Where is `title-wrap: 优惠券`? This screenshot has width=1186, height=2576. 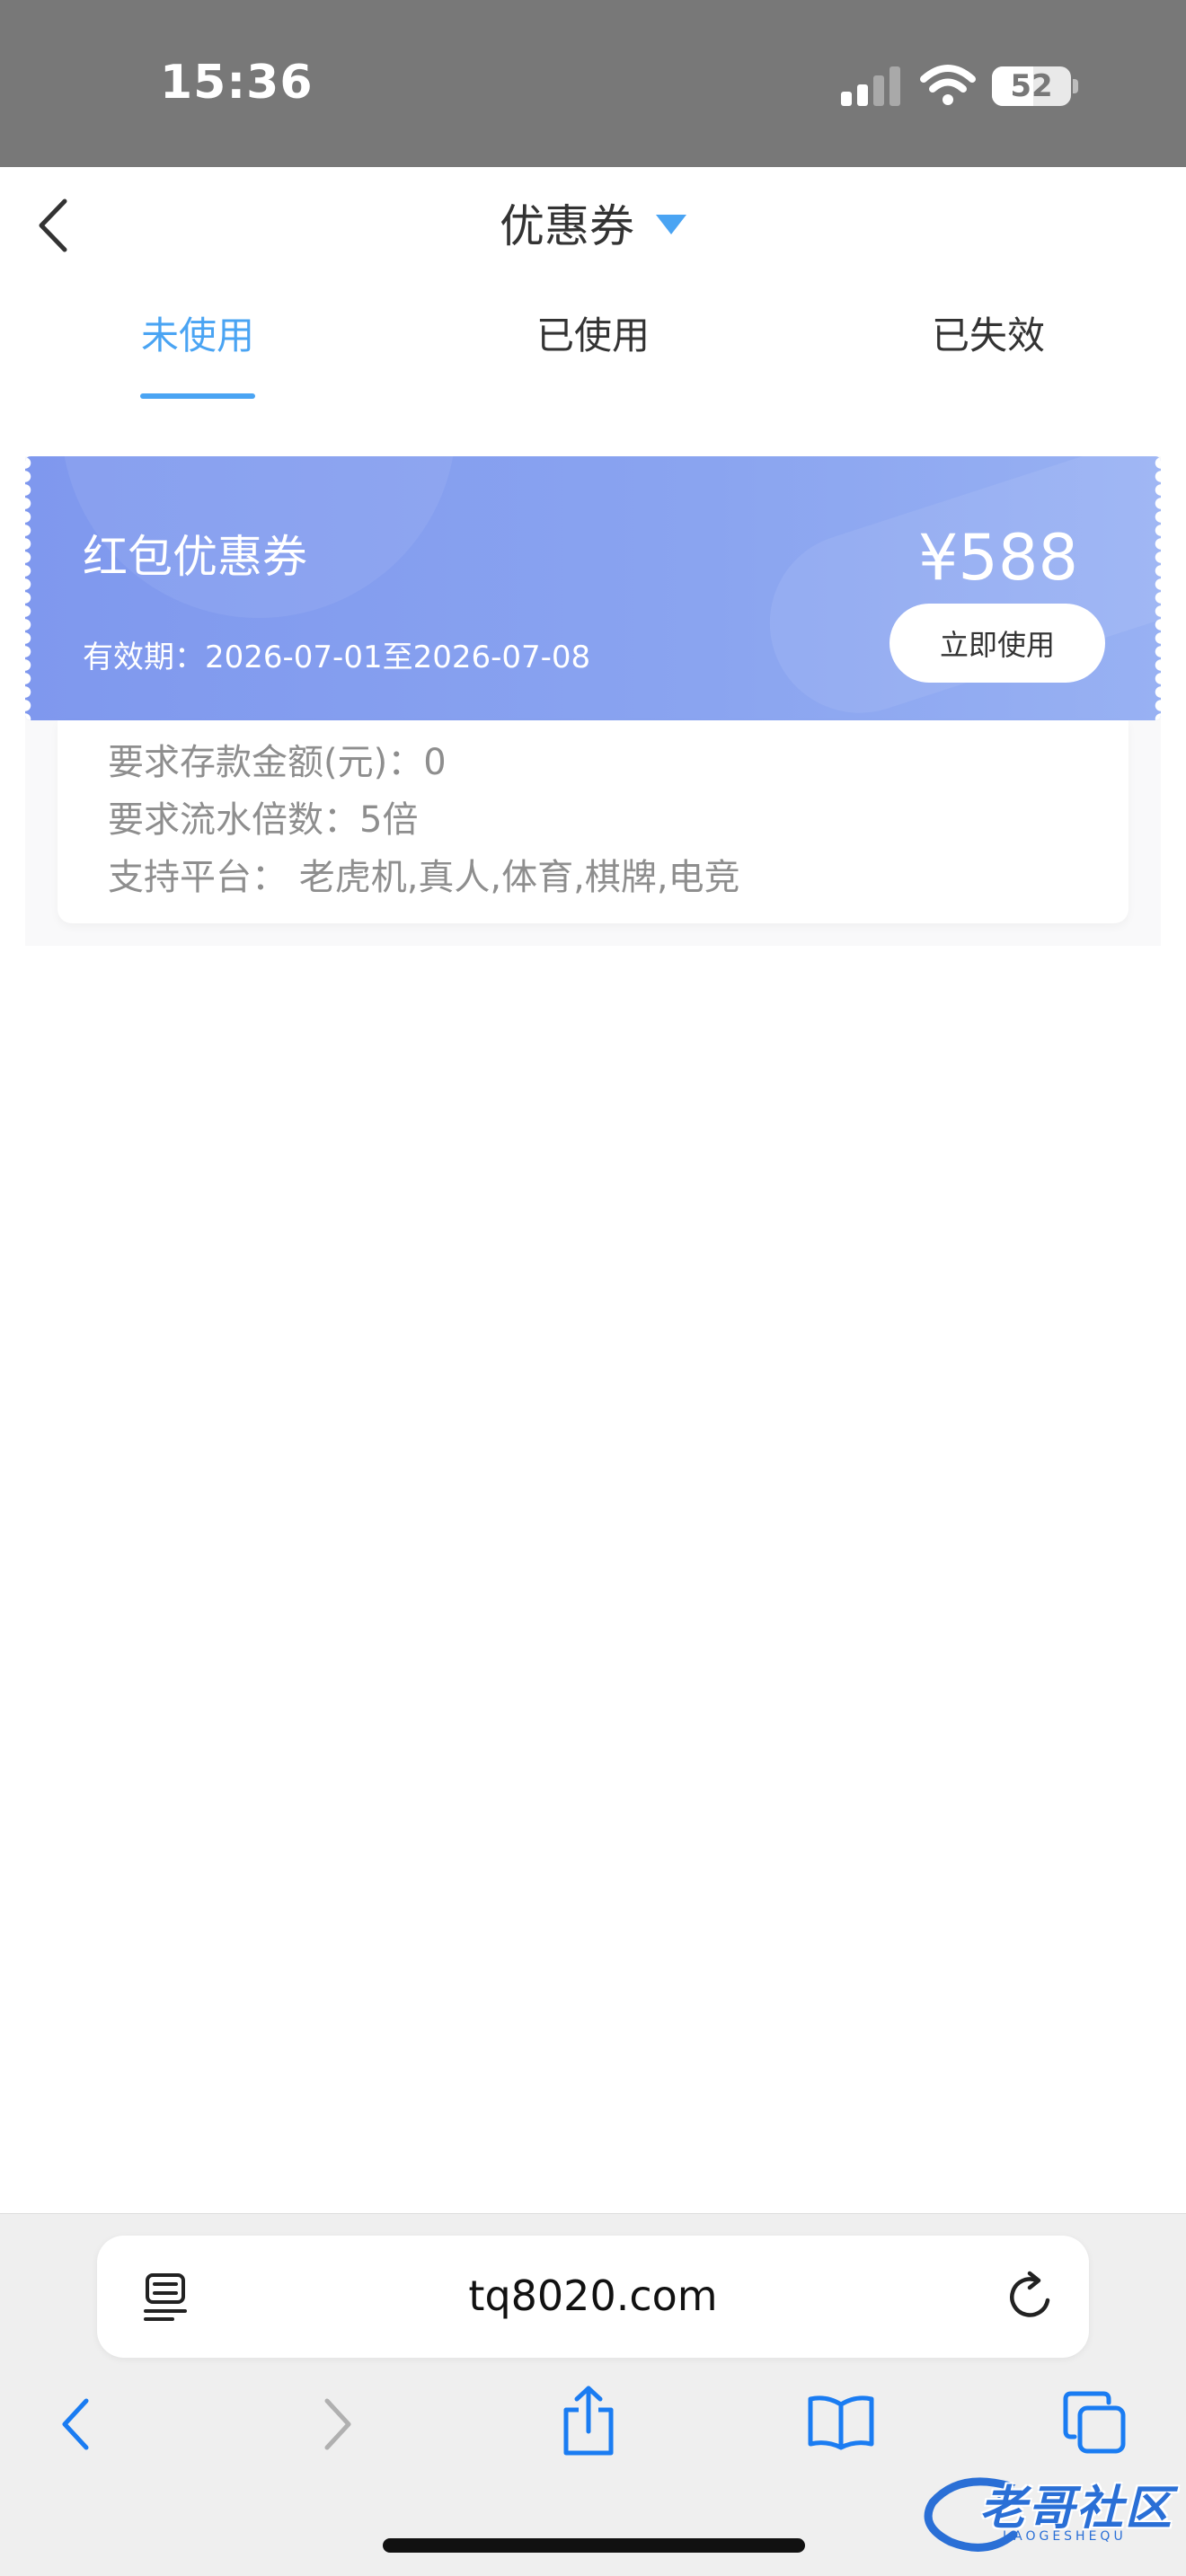
title-wrap: 优惠券 is located at coordinates (593, 222).